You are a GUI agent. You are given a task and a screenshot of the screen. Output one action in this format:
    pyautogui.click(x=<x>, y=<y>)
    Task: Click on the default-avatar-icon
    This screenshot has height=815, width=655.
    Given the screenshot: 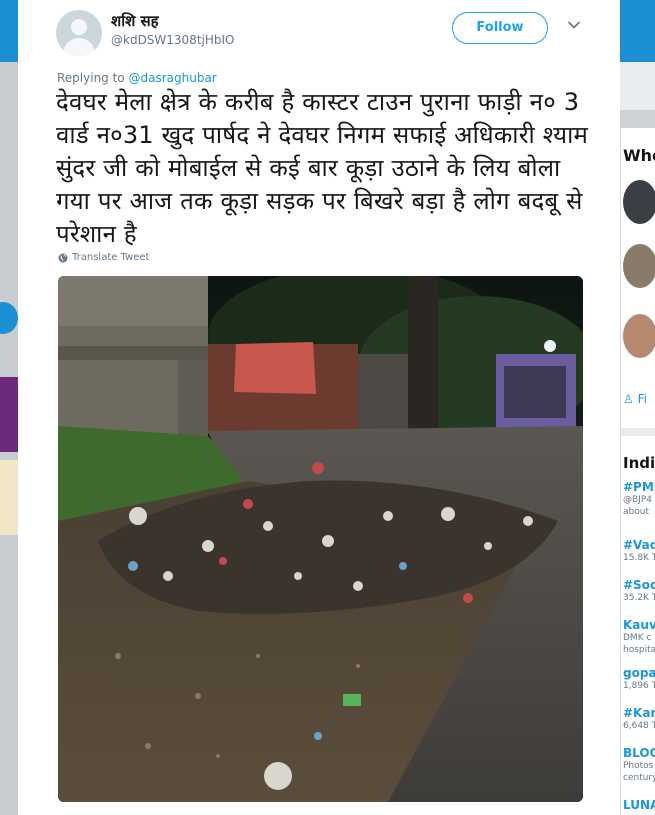 What is the action you would take?
    pyautogui.click(x=79, y=33)
    